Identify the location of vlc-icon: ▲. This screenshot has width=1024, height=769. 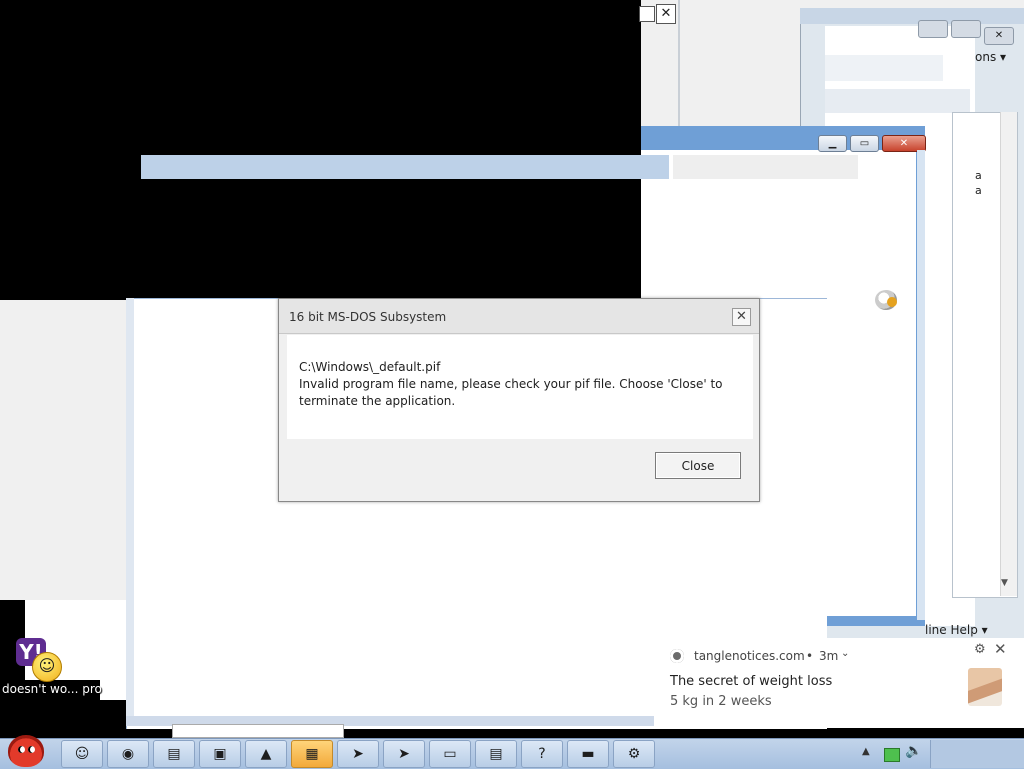
(266, 754).